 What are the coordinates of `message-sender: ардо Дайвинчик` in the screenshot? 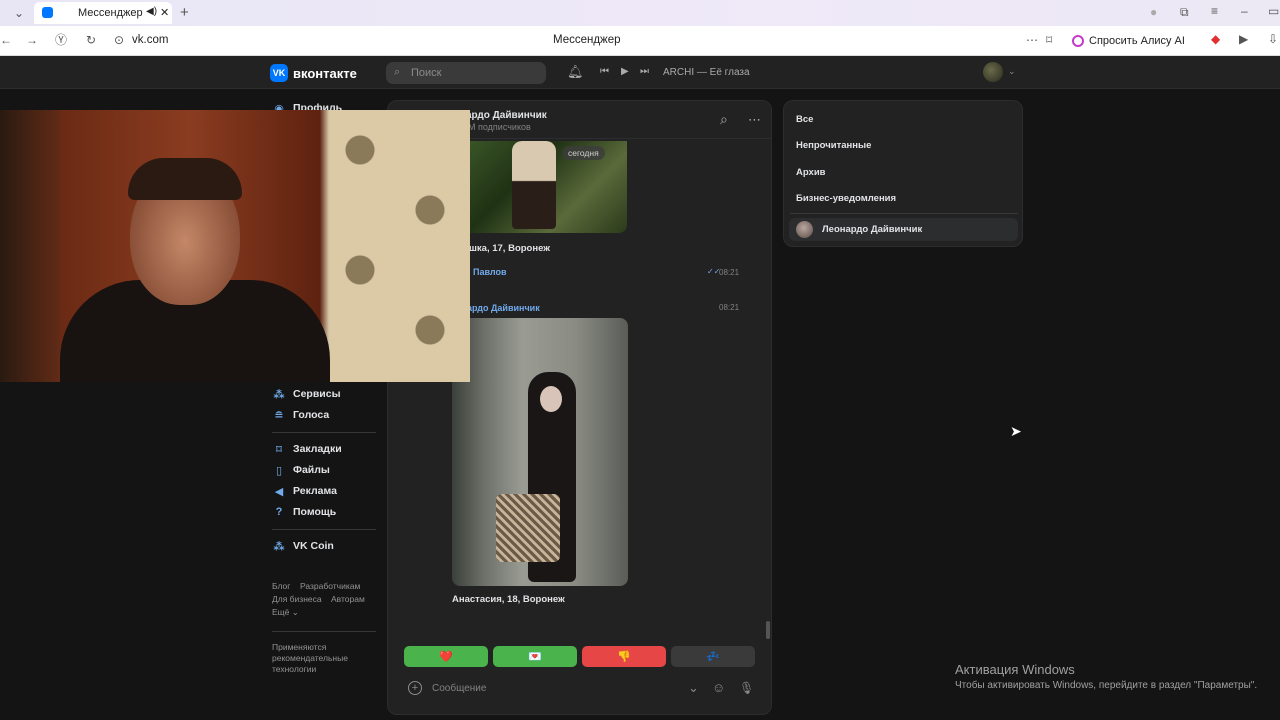 It's located at (503, 308).